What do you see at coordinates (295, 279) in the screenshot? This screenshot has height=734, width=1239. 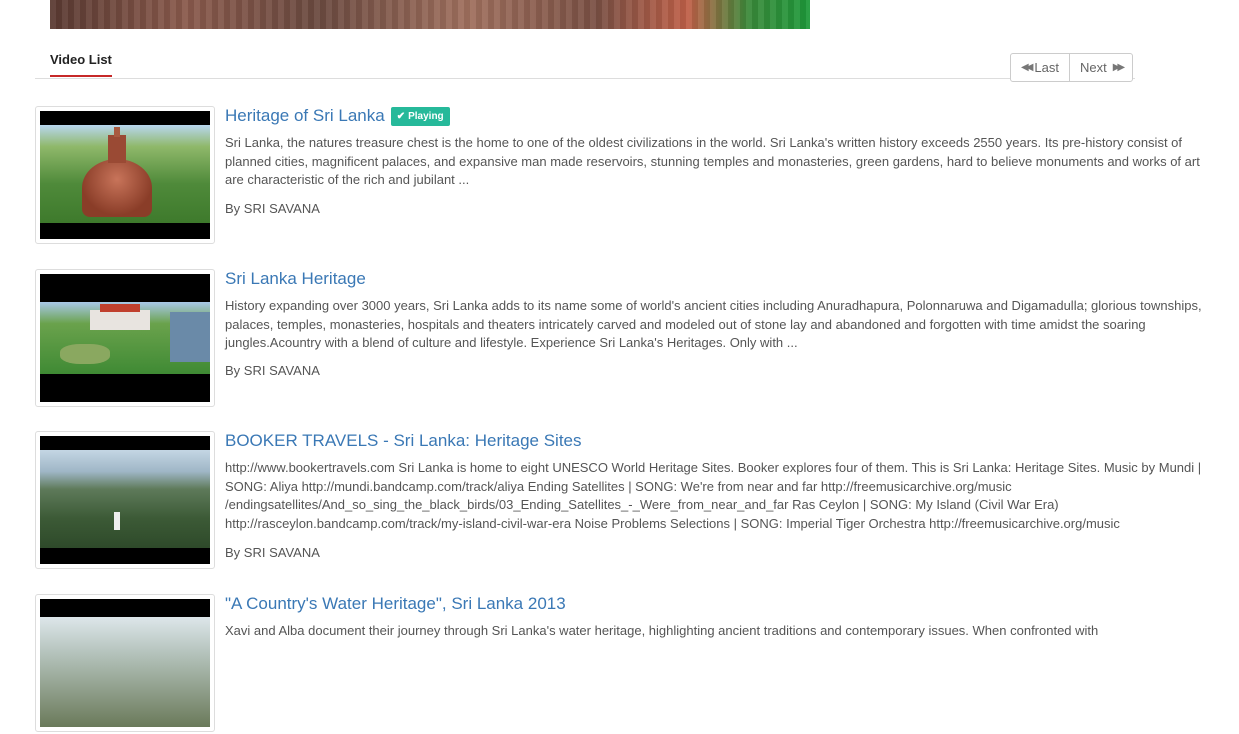 I see `video-title-link: Sri Lanka Heritage` at bounding box center [295, 279].